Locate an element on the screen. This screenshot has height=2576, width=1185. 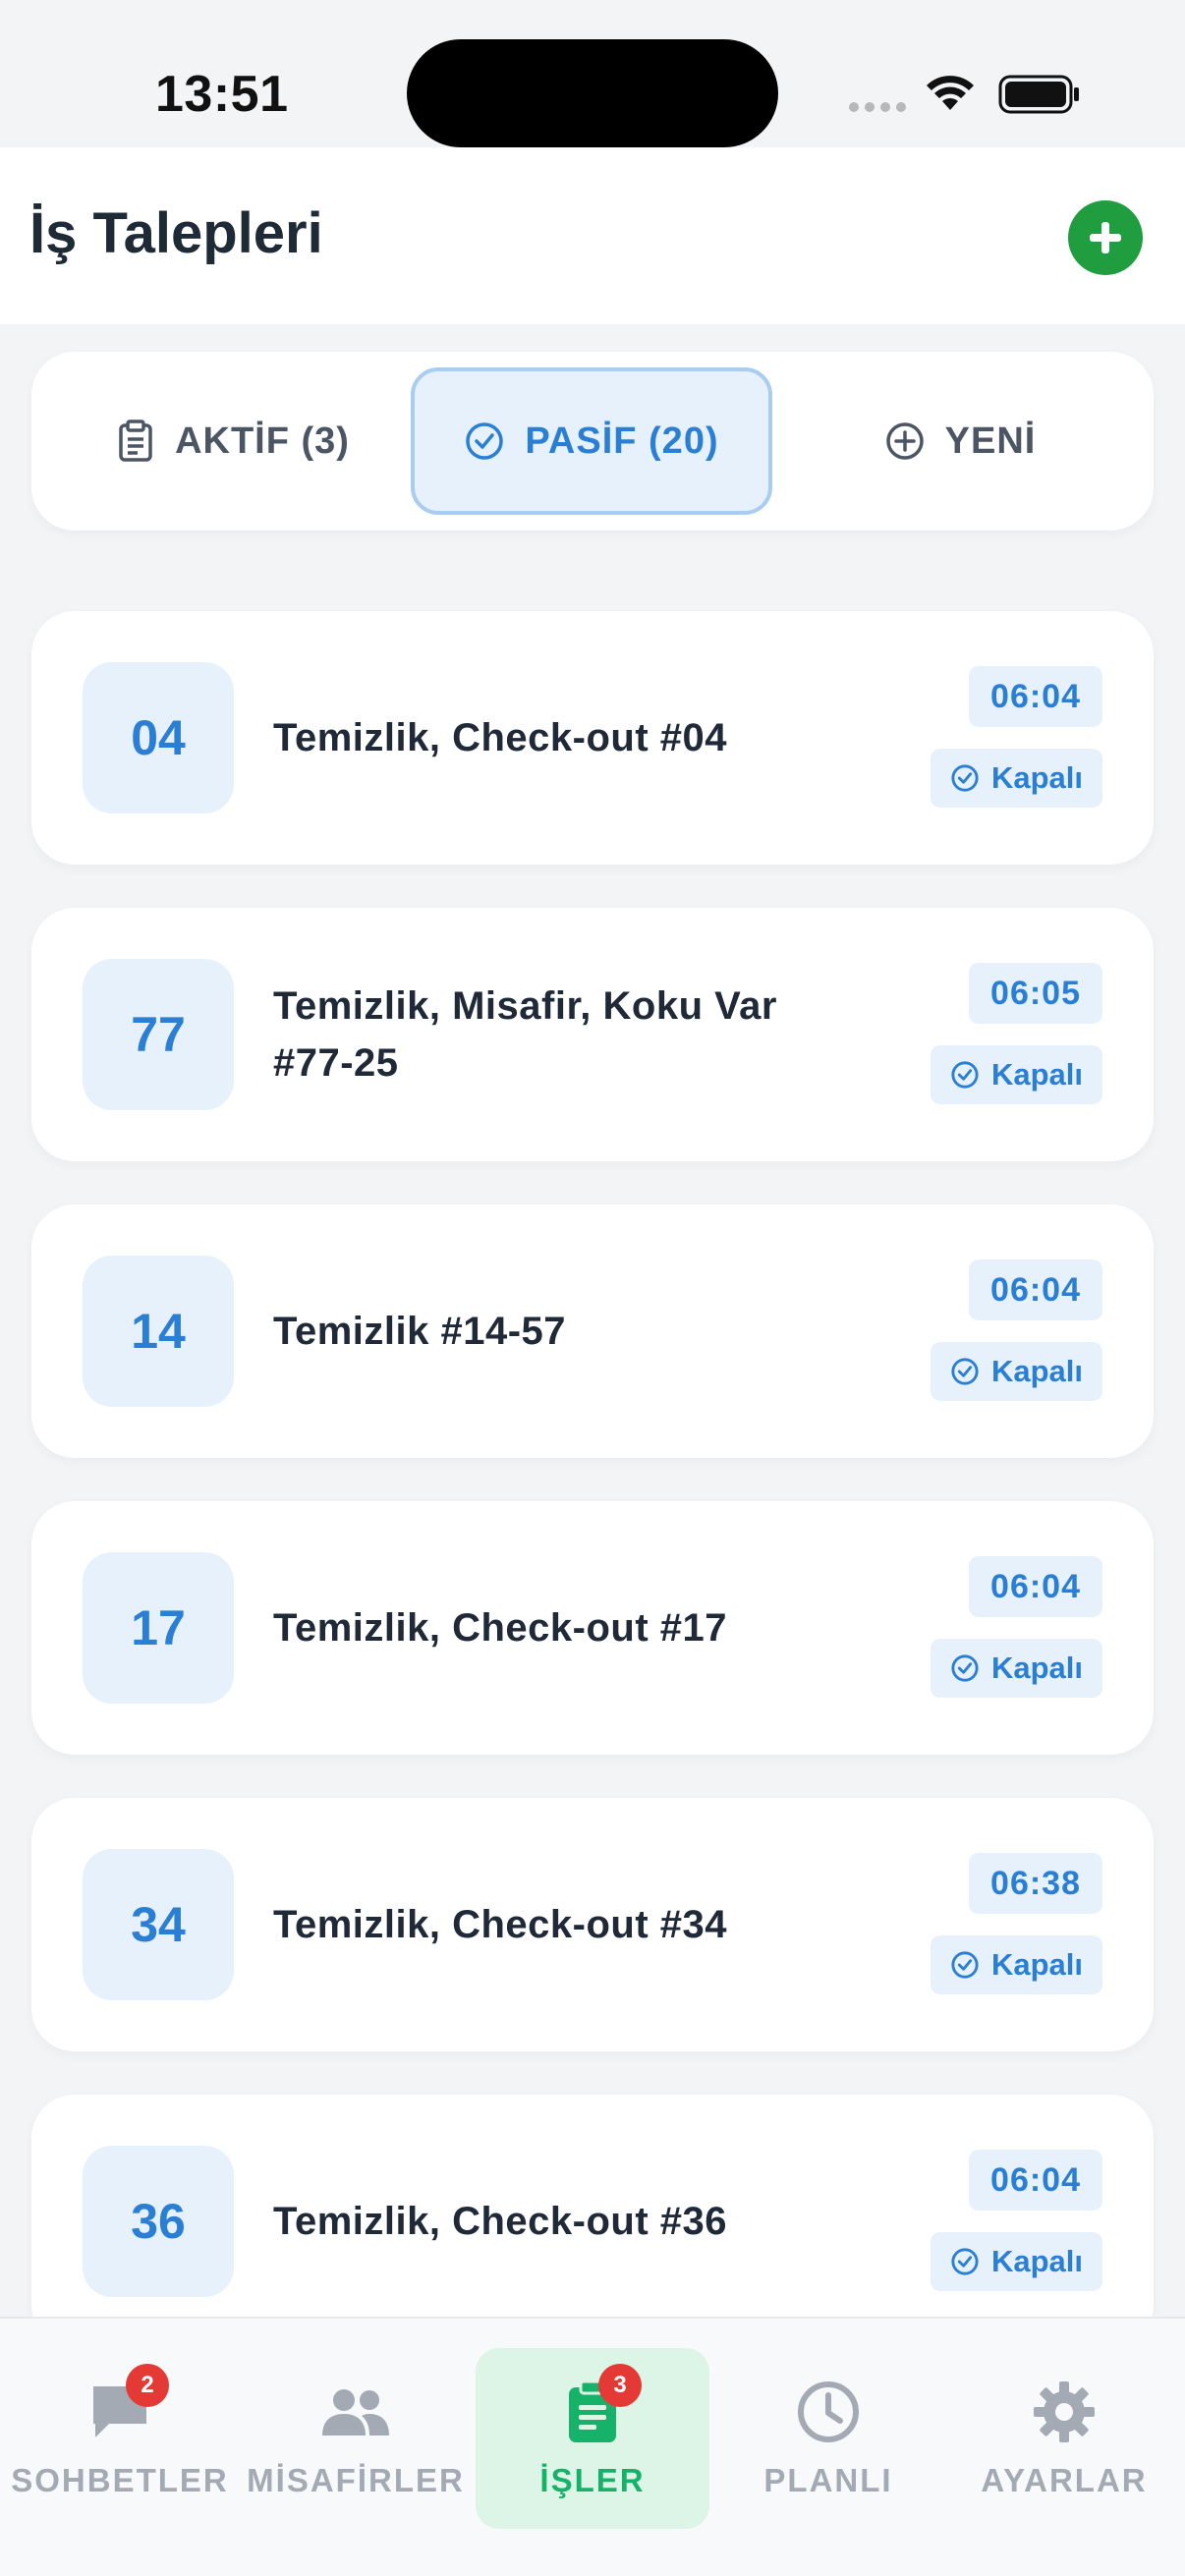
cellular-signal-icon is located at coordinates (878, 107).